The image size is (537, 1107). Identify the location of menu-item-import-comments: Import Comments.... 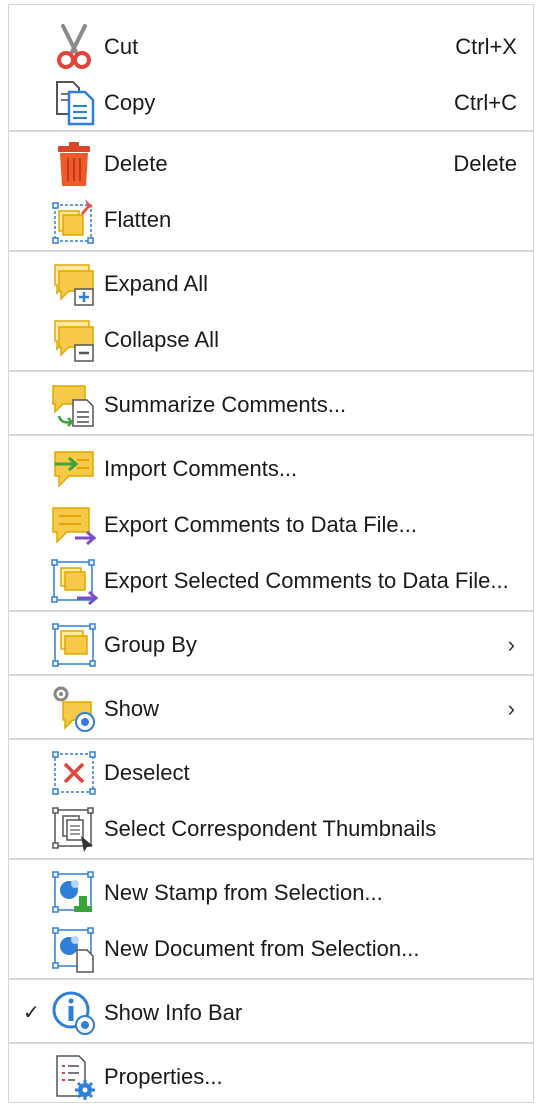
(271, 469).